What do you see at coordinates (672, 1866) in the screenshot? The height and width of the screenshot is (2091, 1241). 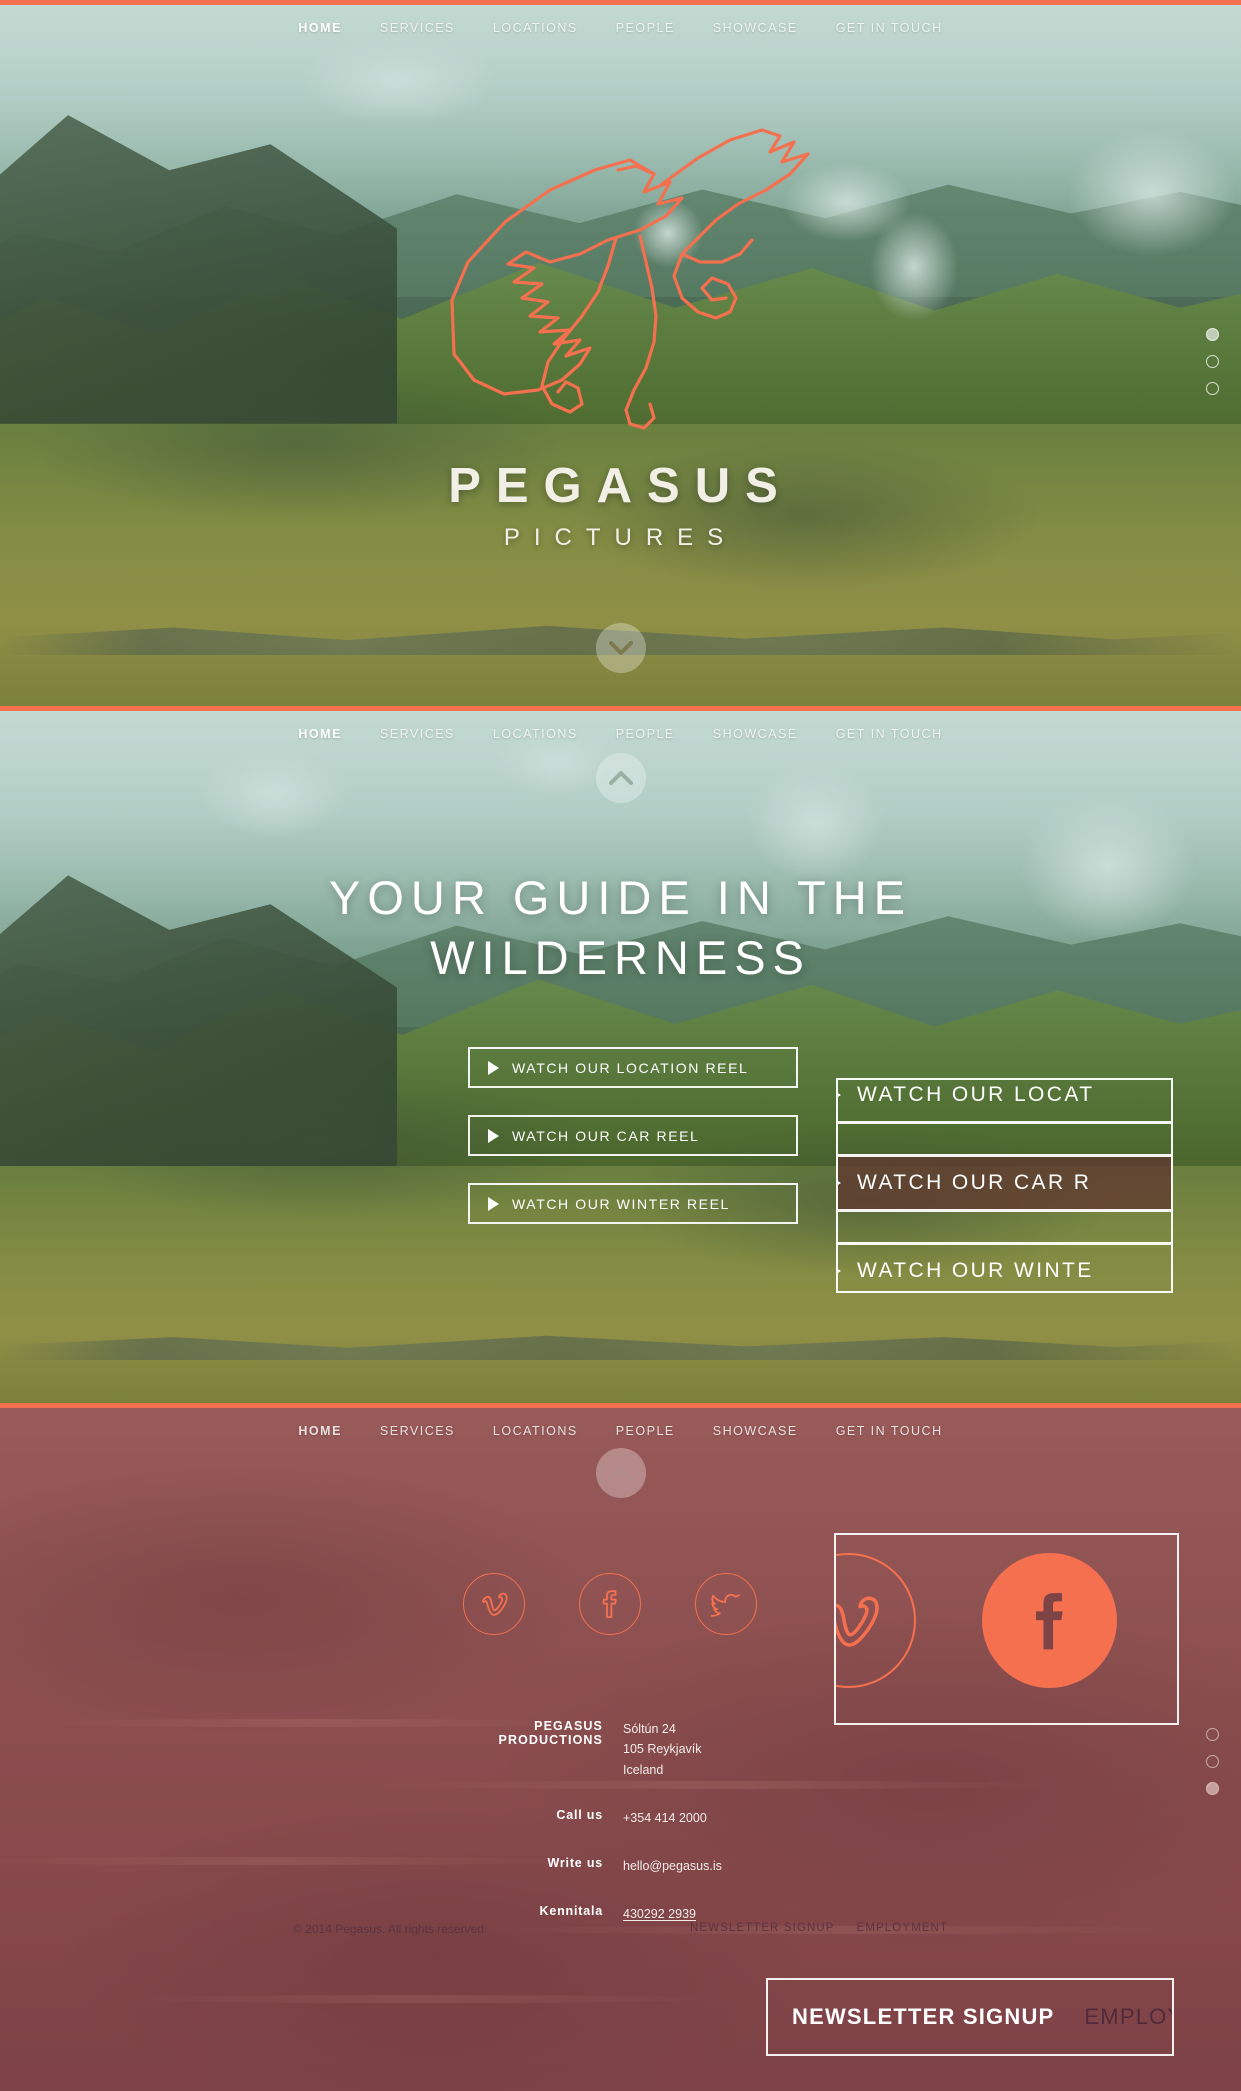 I see `write-us-value: hello@pegasus.is` at bounding box center [672, 1866].